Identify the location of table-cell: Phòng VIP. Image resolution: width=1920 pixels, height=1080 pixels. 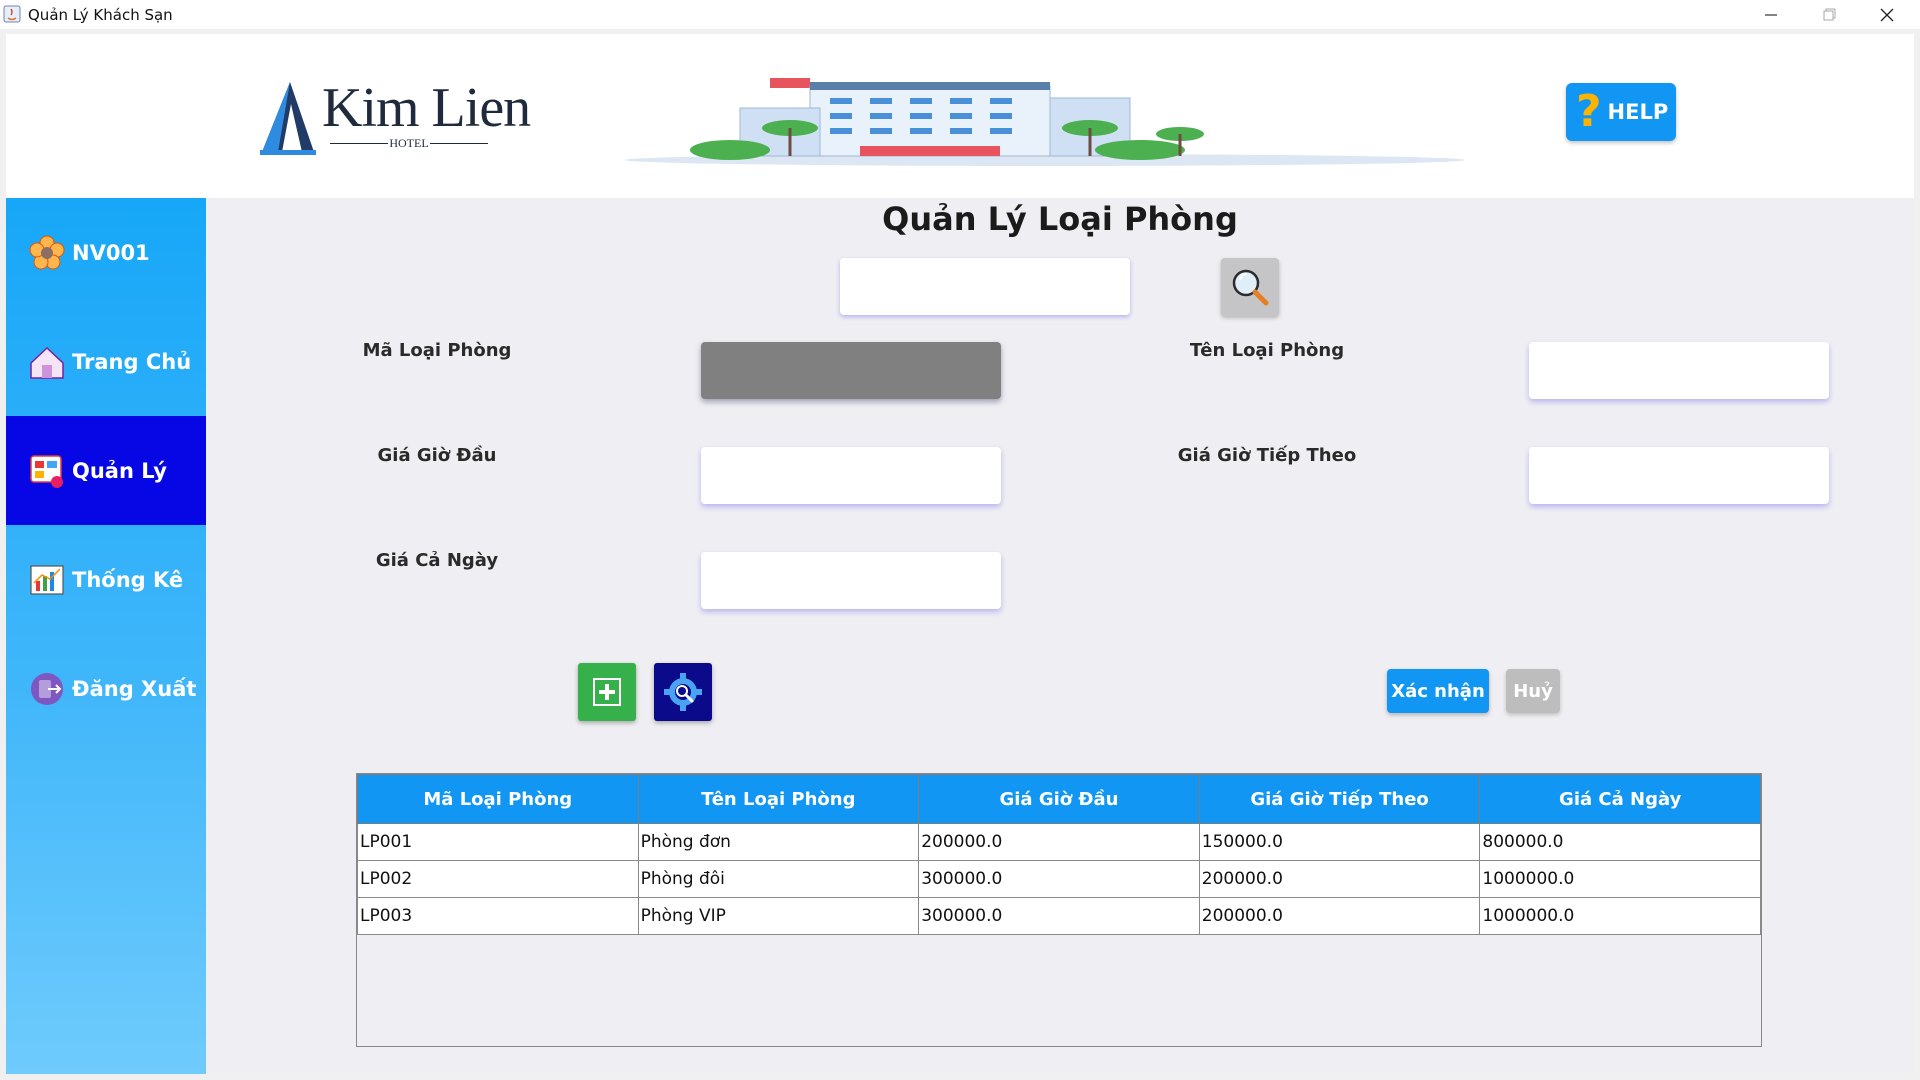
(778, 916).